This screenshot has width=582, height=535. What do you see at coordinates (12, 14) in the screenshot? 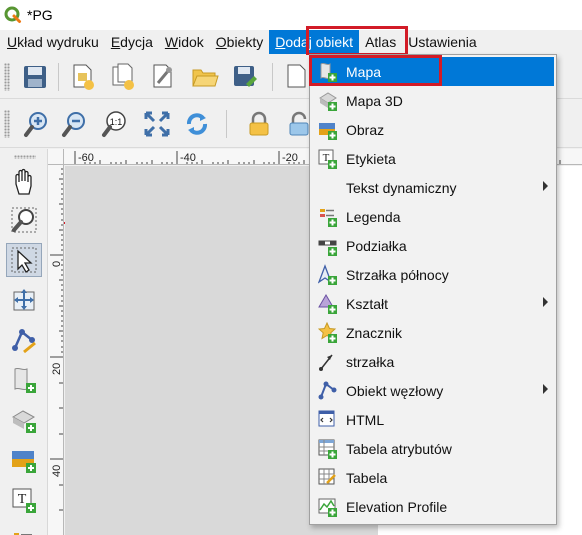
I see `qgis-logo-icon` at bounding box center [12, 14].